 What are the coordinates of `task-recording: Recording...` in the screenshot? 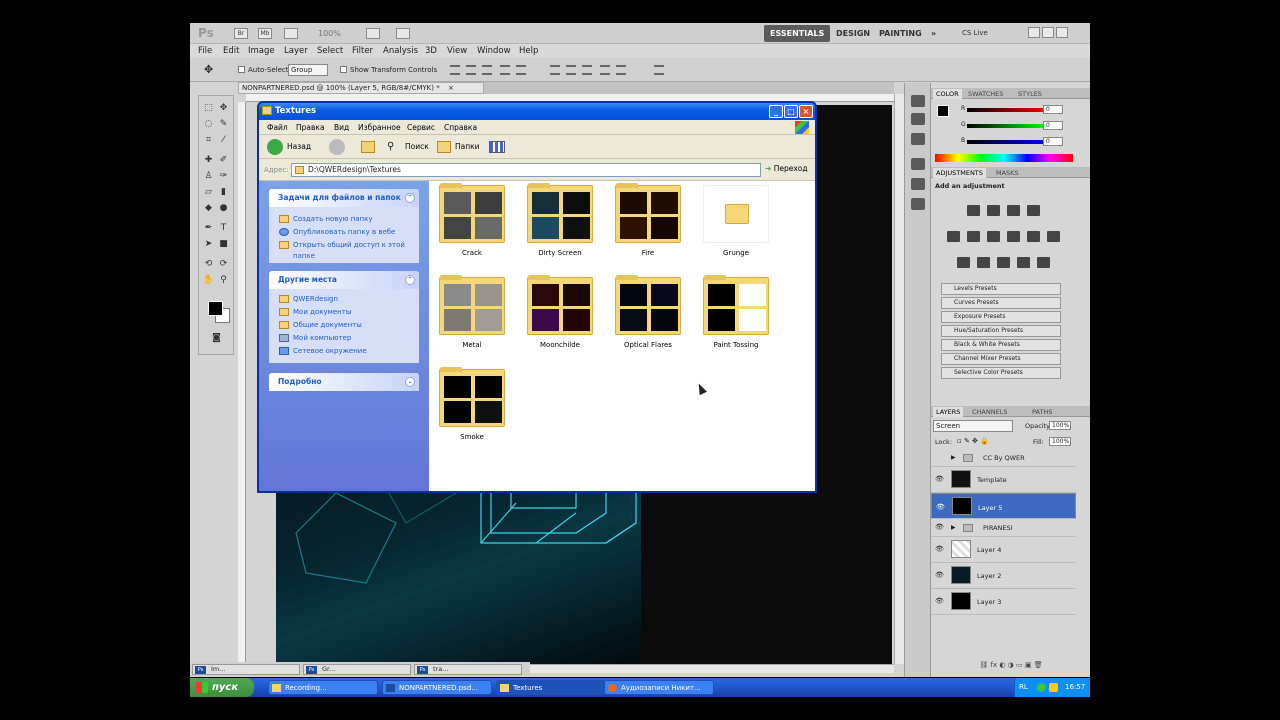 It's located at (323, 687).